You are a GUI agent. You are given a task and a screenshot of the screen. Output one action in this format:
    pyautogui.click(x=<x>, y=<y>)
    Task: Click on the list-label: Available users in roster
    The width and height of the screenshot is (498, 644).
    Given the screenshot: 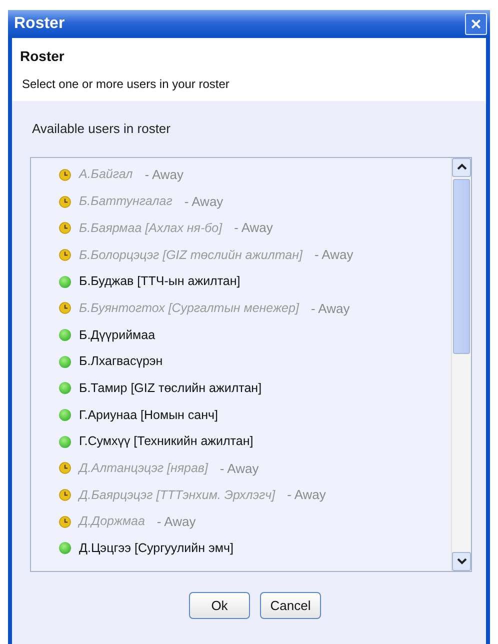 What is the action you would take?
    pyautogui.click(x=102, y=129)
    